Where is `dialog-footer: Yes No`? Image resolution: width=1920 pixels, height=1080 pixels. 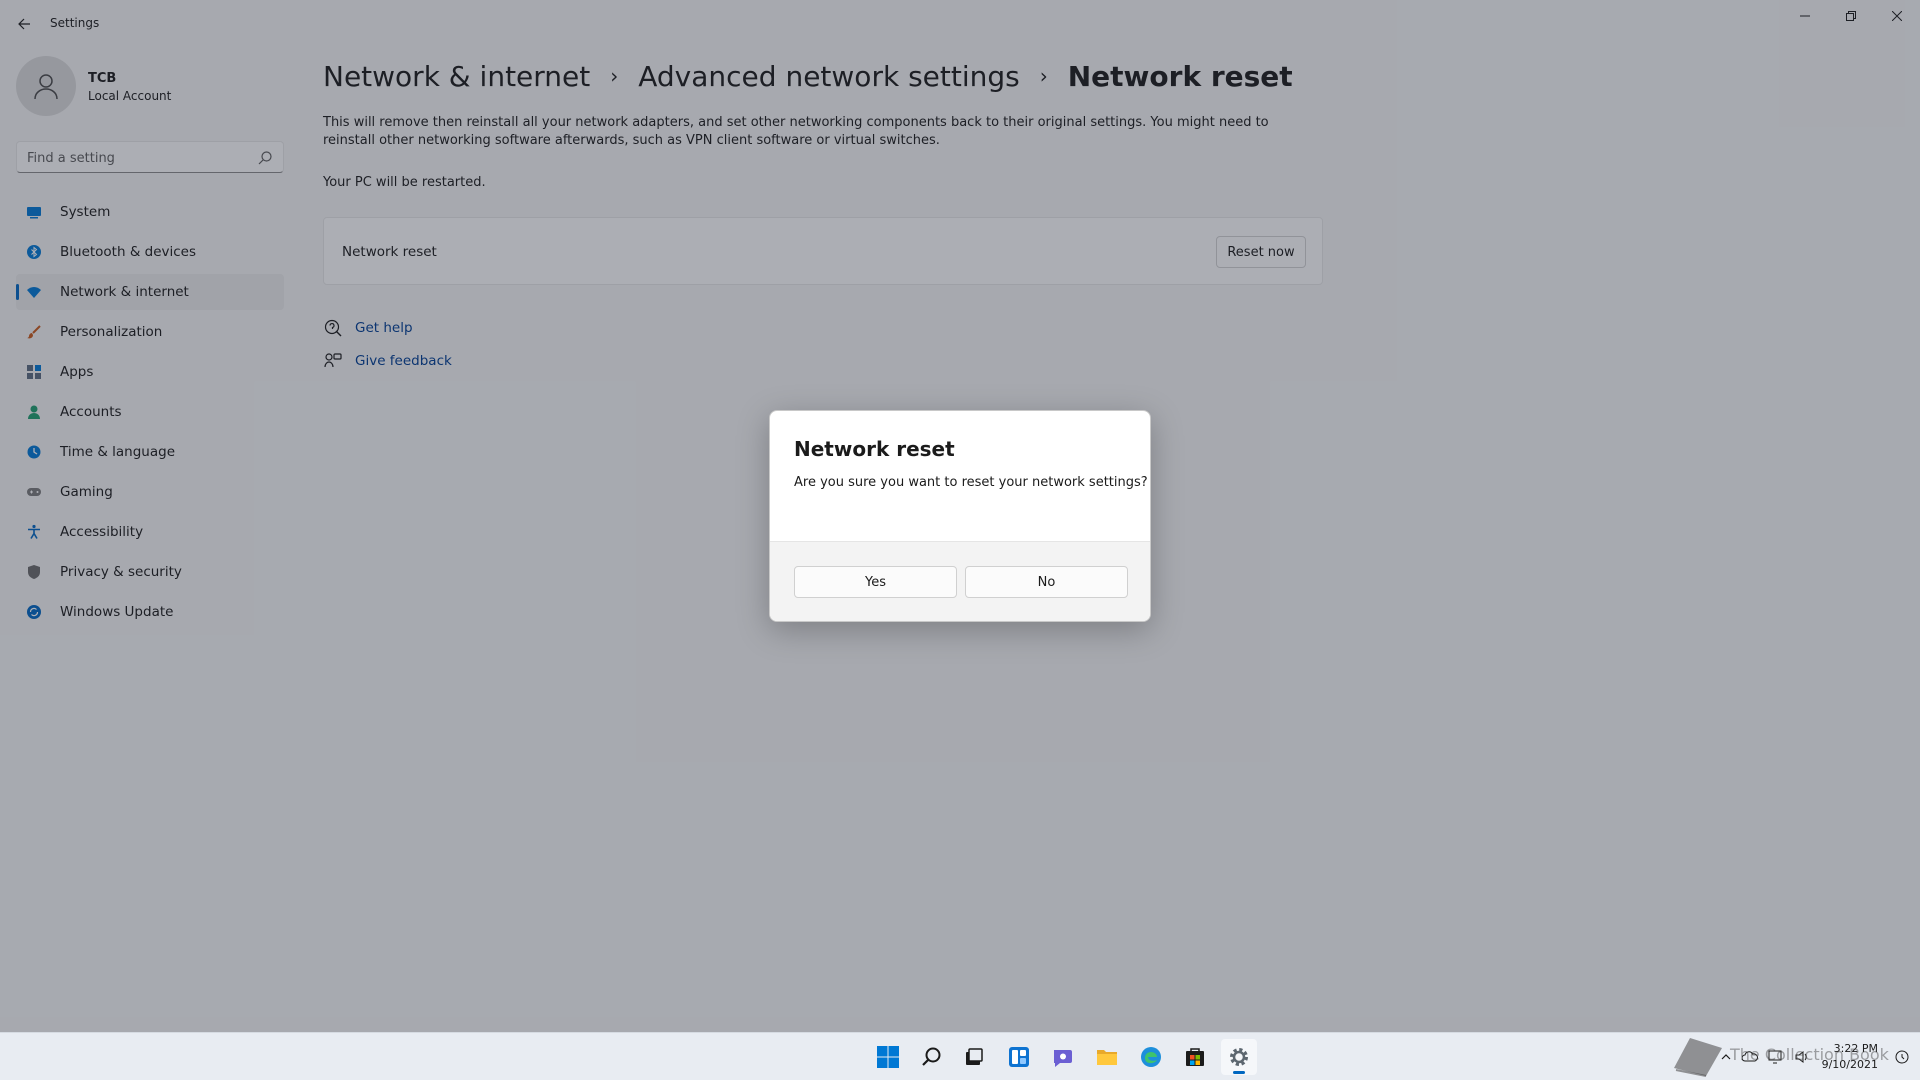 dialog-footer: Yes No is located at coordinates (960, 581).